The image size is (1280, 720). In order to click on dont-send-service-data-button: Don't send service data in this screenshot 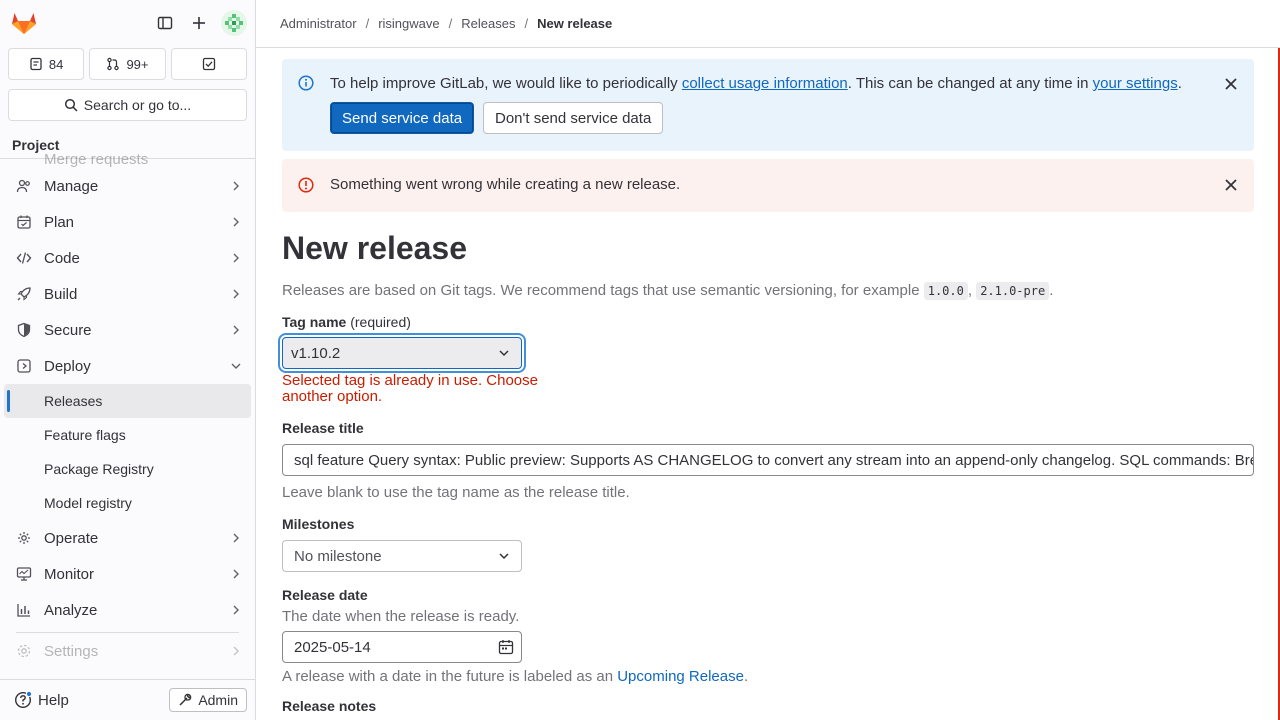, I will do `click(573, 118)`.